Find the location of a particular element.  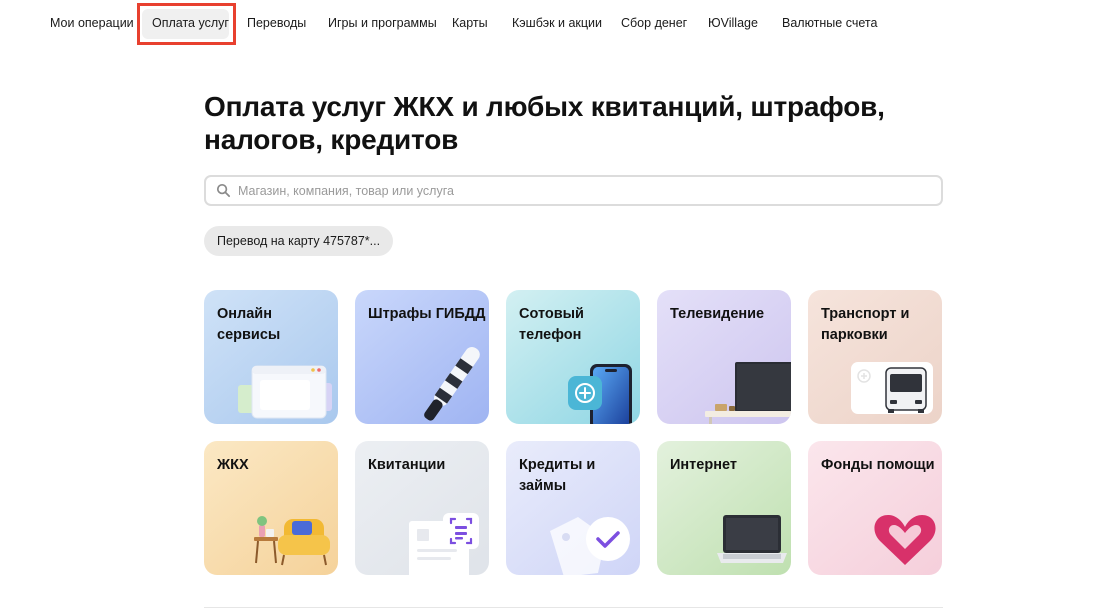

tile-label: Интернет is located at coordinates (703, 465).